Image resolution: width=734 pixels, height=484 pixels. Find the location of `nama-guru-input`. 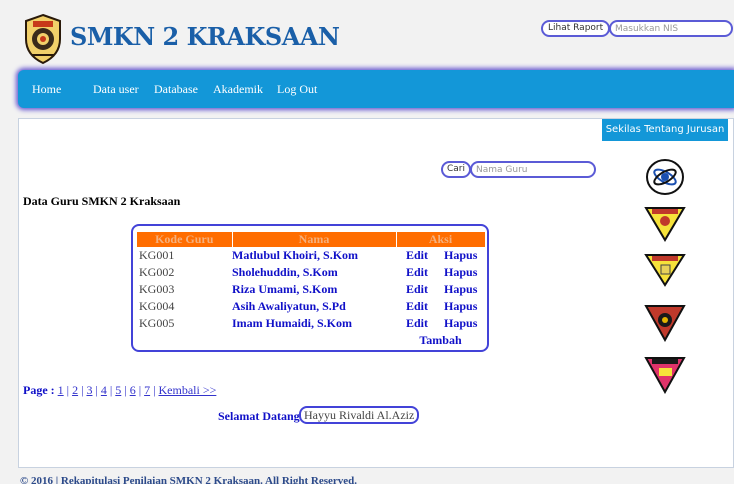

nama-guru-input is located at coordinates (533, 169).